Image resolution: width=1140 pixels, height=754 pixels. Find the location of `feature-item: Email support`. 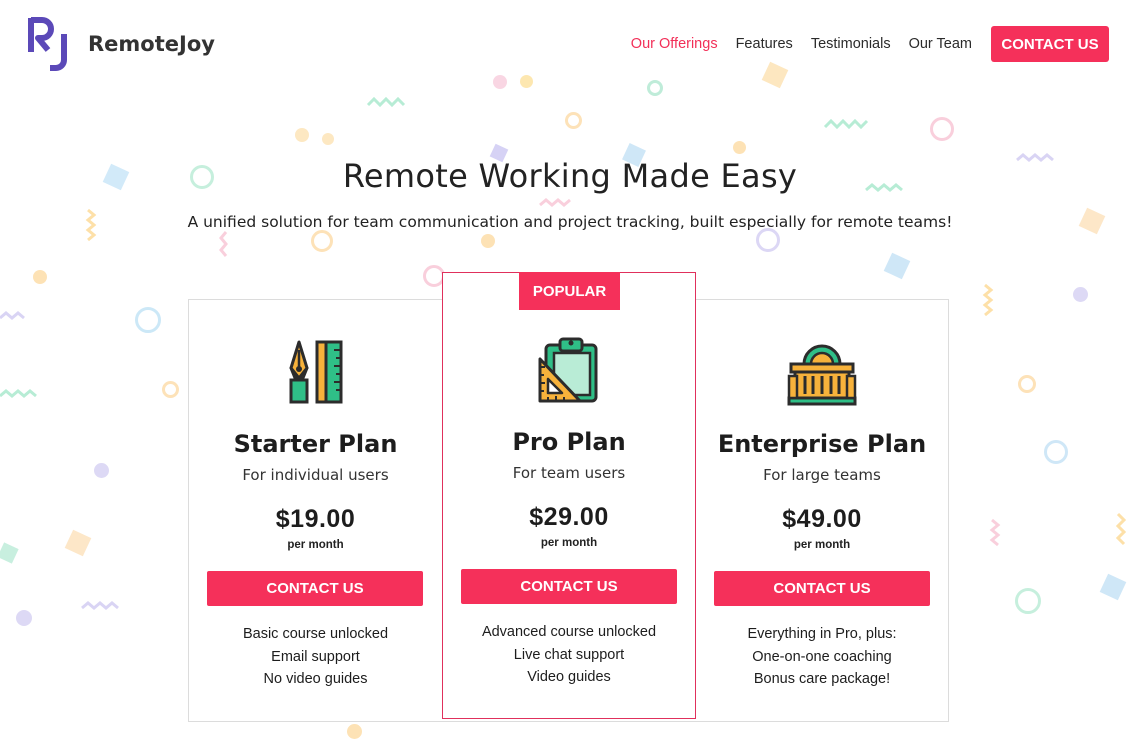

feature-item: Email support is located at coordinates (315, 656).